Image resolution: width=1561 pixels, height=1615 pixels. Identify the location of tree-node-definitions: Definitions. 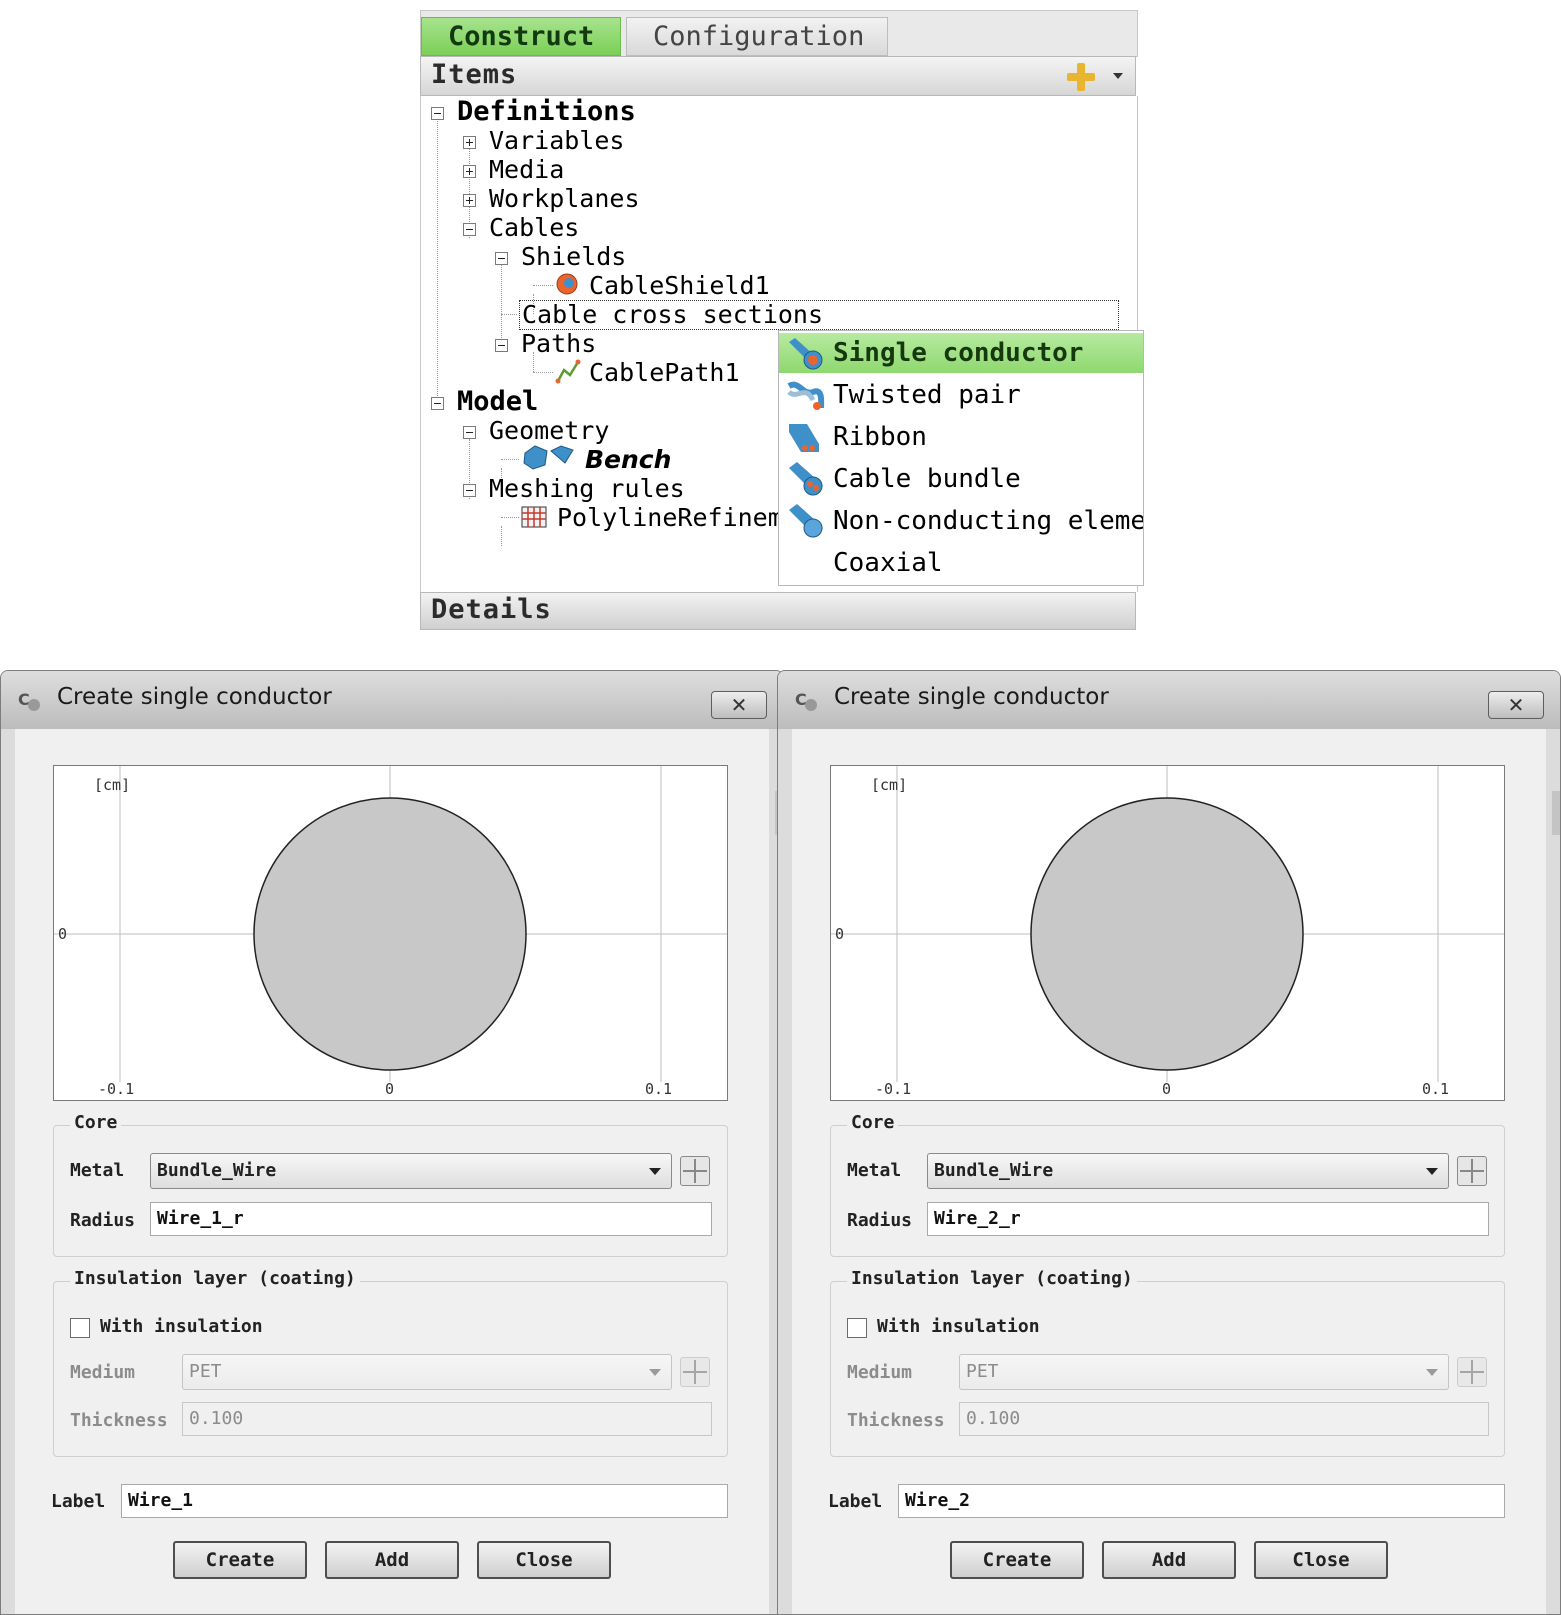
(546, 112).